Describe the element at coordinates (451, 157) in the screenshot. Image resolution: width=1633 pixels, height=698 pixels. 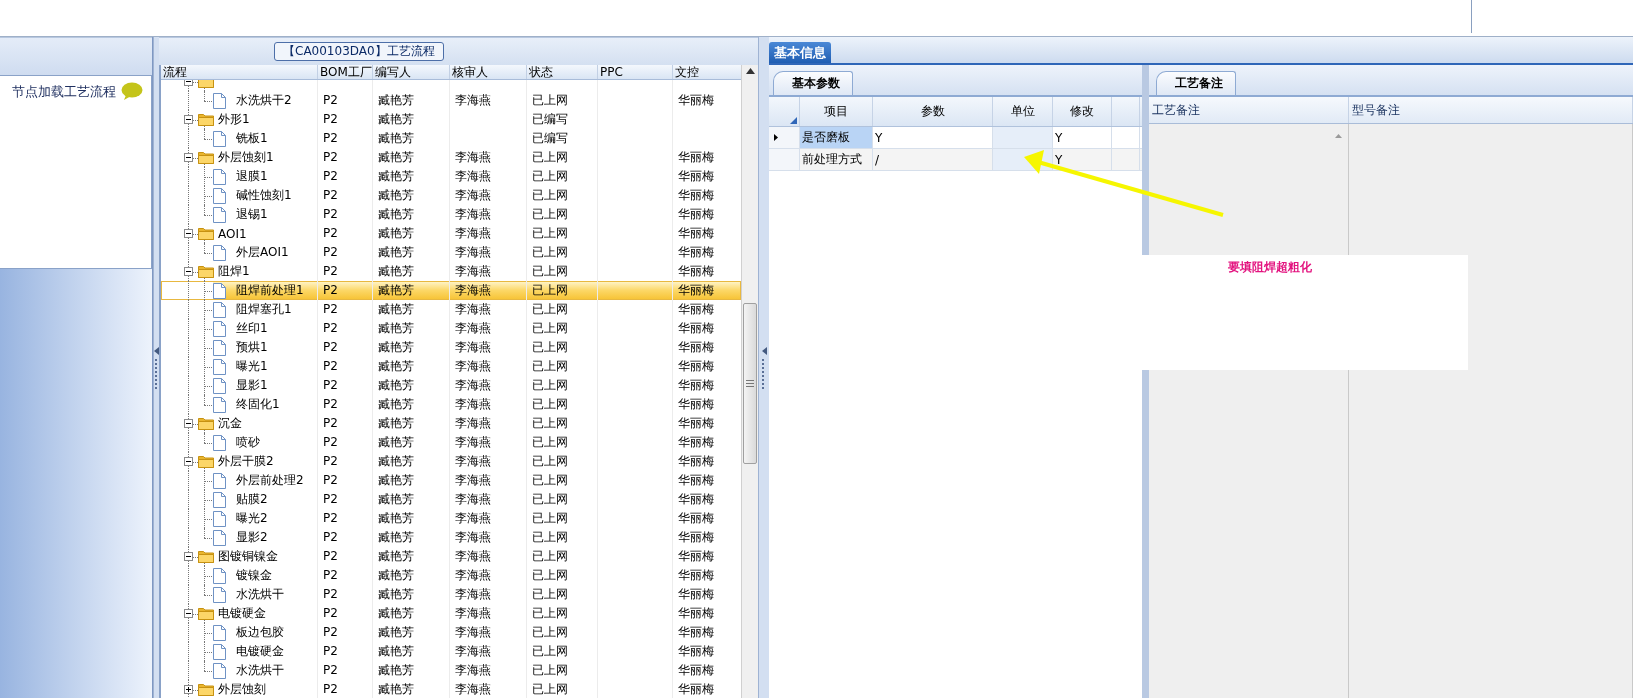
I see `tree-row: 外层蚀刻1 P2 臧艳芳 李海燕 已上网 华丽梅` at that location.